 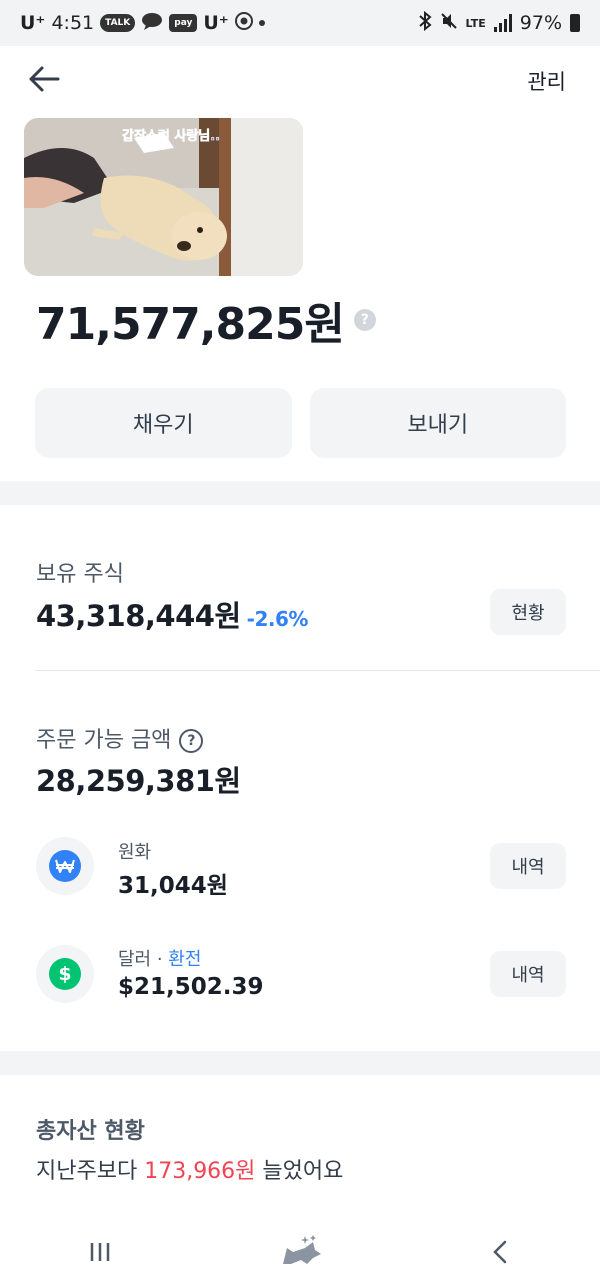 I want to click on chevron-left-icon, so click(x=500, y=1254).